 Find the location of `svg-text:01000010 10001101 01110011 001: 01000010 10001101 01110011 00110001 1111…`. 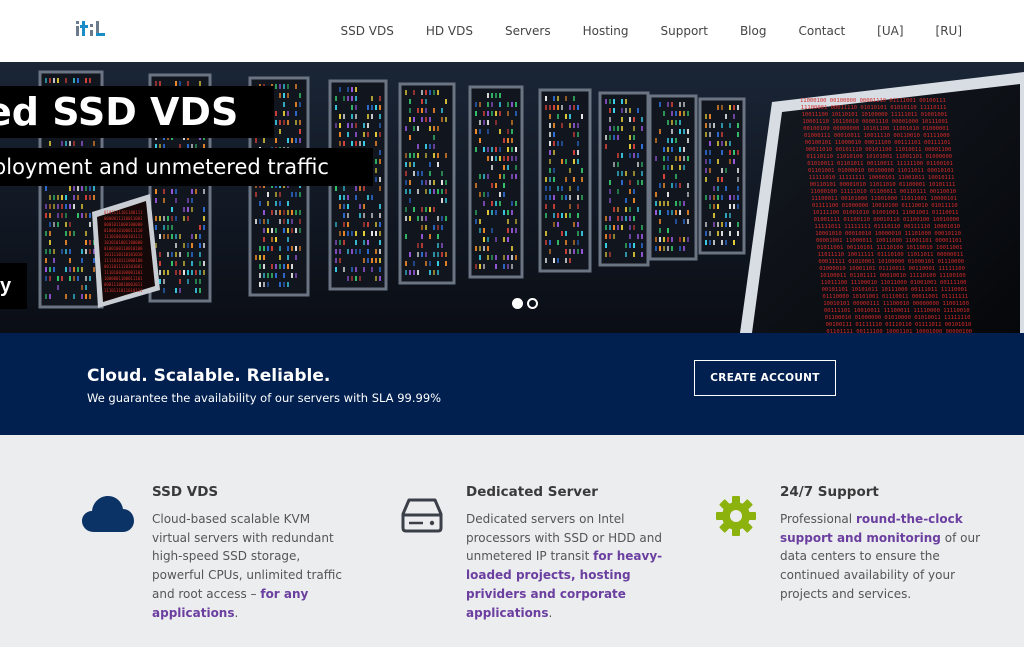

svg-text:01000010 10001101 01110011 001: 01000010 10001101 01110011 00110001 1111… is located at coordinates (892, 269).